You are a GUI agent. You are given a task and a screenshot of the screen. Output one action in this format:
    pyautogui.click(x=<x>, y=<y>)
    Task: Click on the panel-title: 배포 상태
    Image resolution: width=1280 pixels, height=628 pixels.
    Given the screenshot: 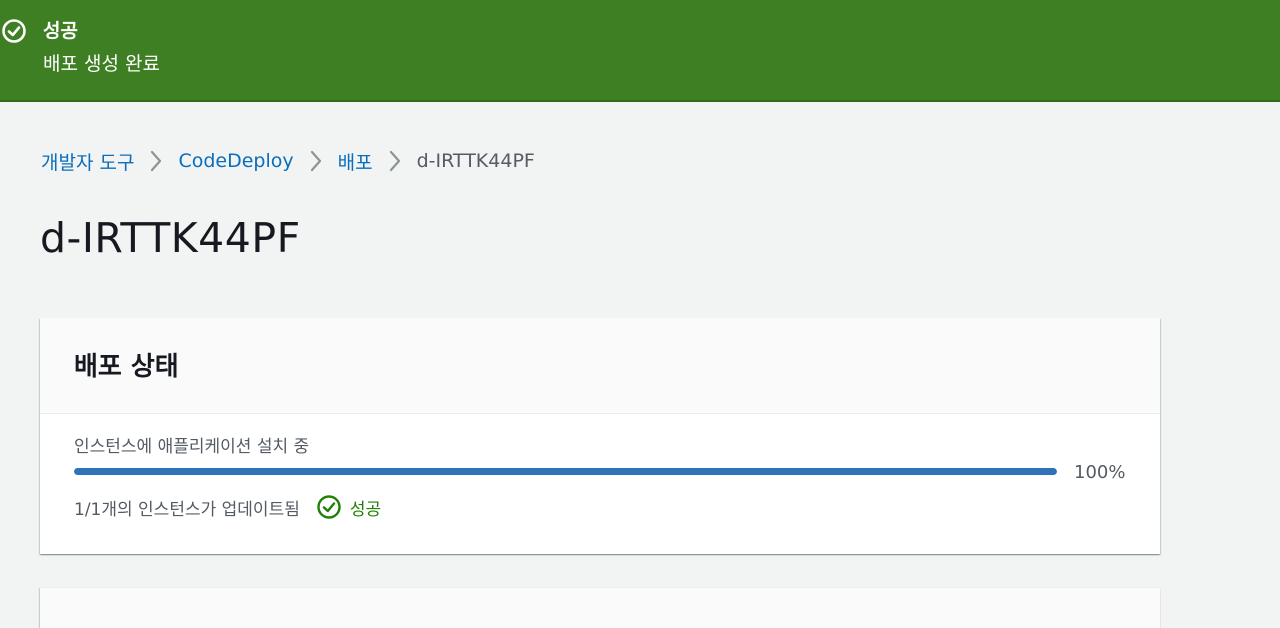 What is the action you would take?
    pyautogui.click(x=126, y=367)
    